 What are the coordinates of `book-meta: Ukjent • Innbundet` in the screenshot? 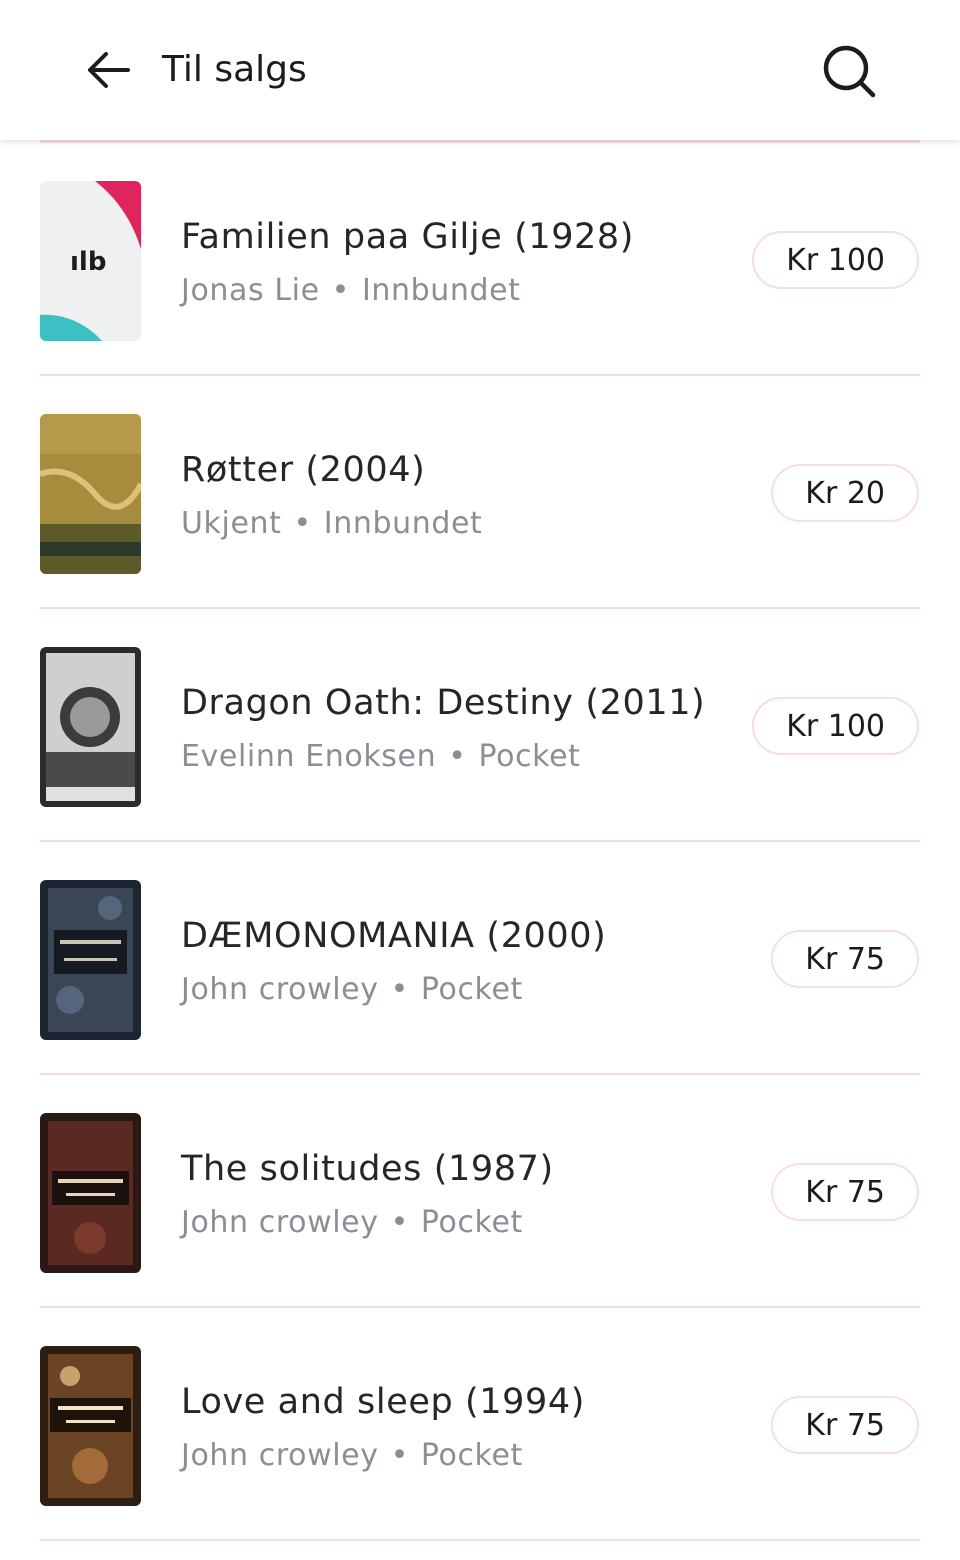 It's located at (331, 524).